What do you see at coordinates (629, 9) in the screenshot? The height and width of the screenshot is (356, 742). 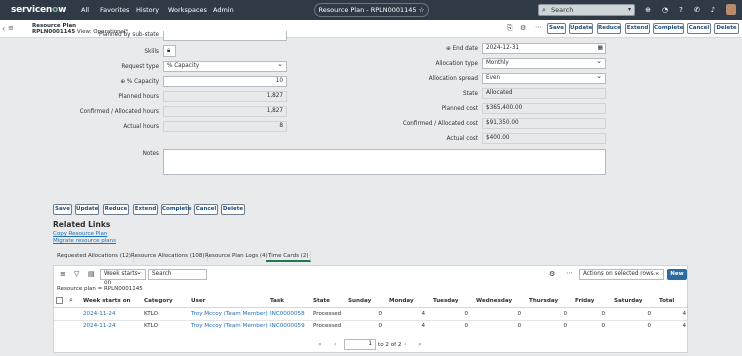 I see `search-dropdown-icon: ▾` at bounding box center [629, 9].